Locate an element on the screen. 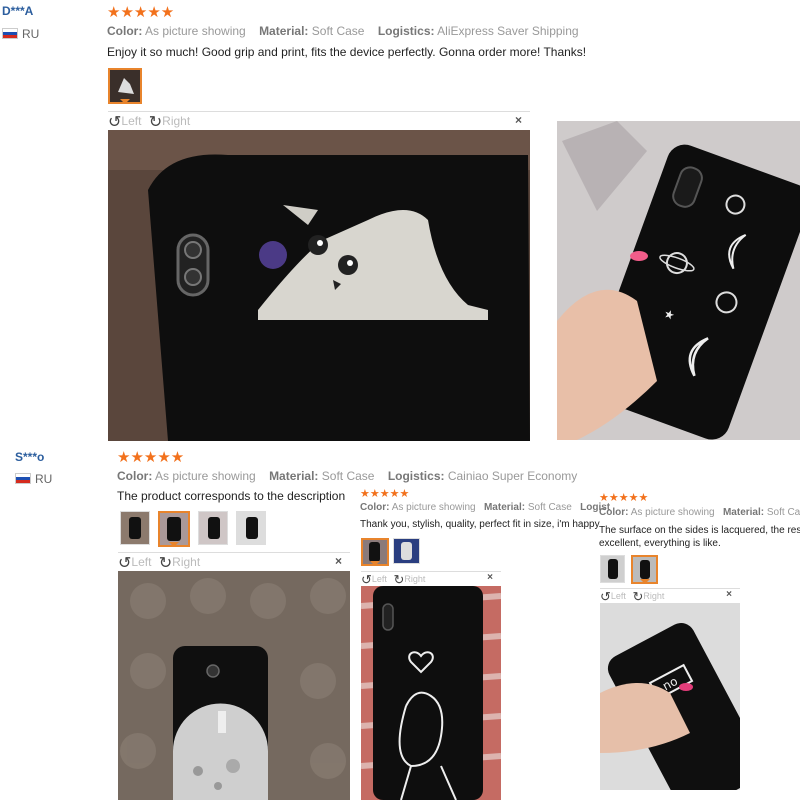 This screenshot has height=800, width=800. space-print-phone-case-image: ★ ★ is located at coordinates (678, 280).